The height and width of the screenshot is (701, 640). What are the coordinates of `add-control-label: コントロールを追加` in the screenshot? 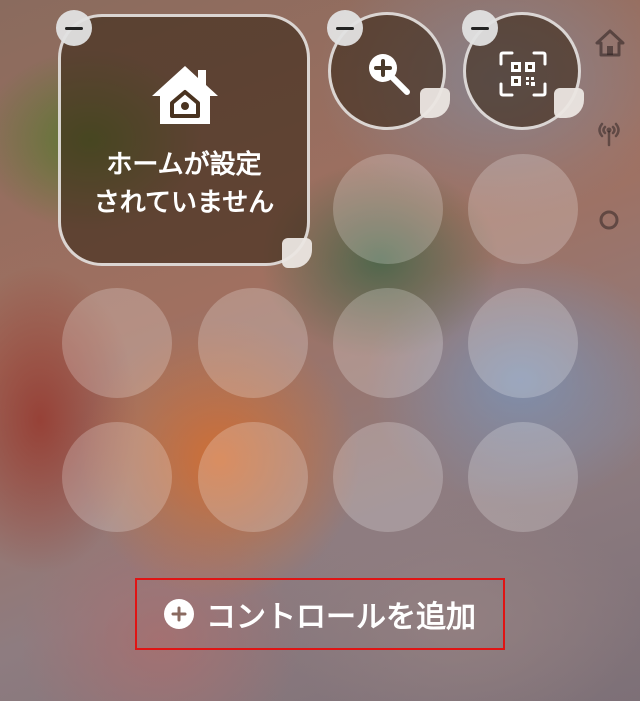 It's located at (341, 617).